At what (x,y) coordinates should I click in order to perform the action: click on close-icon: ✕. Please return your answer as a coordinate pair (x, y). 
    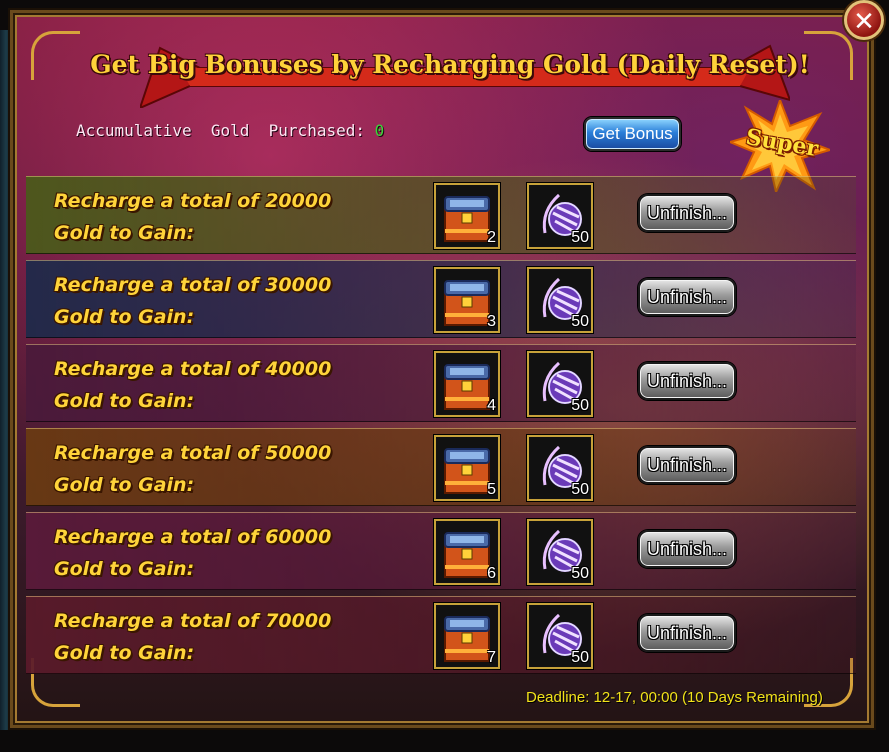
    Looking at the image, I should click on (864, 22).